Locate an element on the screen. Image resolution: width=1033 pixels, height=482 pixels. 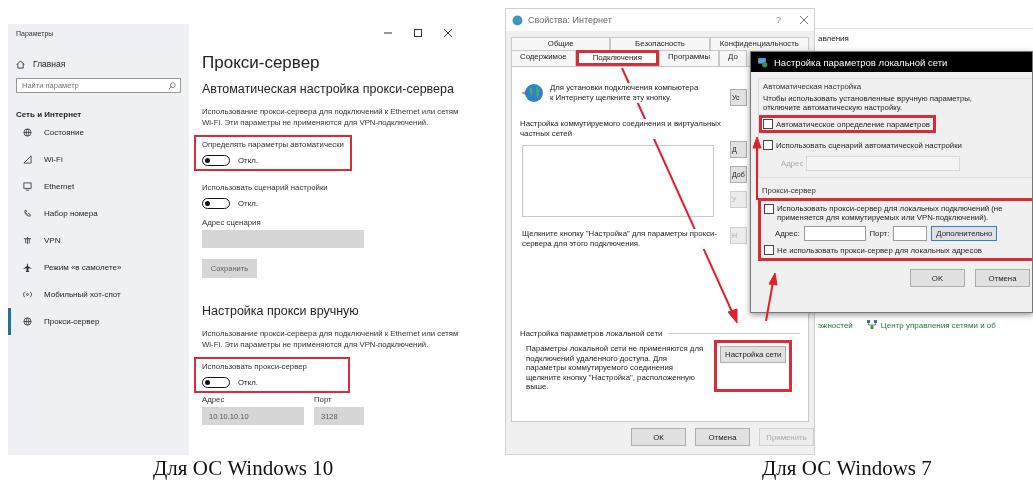
sidebar-item: Ethernet is located at coordinates (94, 186).